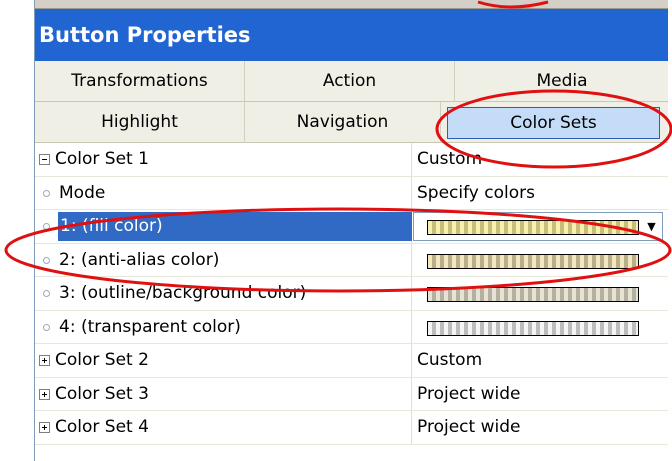 The image size is (672, 461). I want to click on color-set-4-label: Color Set 4, so click(102, 427).